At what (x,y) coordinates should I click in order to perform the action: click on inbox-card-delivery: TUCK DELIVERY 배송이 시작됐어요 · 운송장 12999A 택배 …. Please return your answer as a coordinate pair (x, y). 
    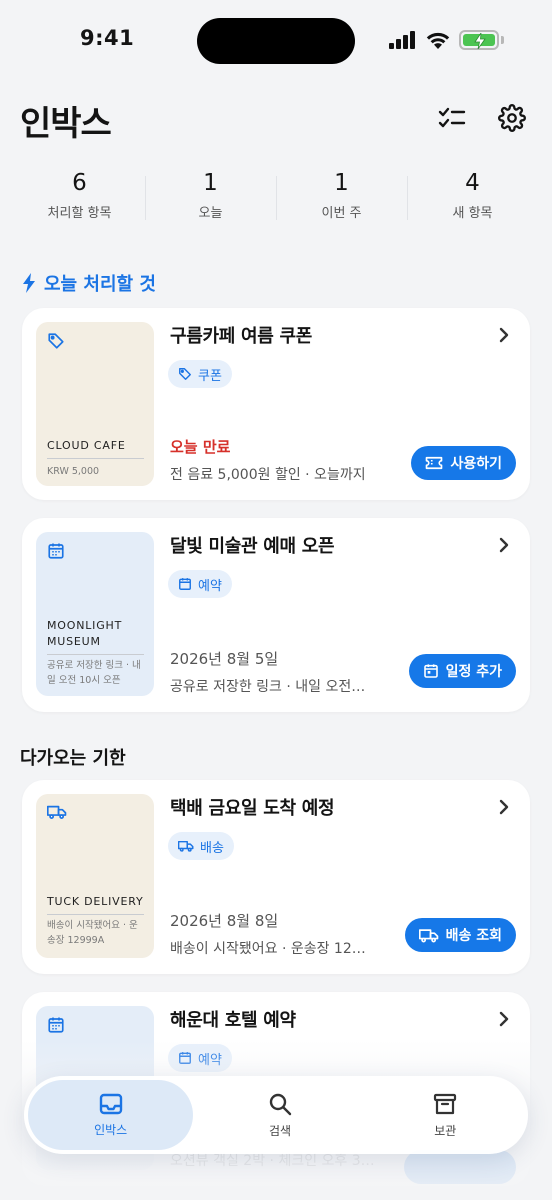
    Looking at the image, I should click on (276, 877).